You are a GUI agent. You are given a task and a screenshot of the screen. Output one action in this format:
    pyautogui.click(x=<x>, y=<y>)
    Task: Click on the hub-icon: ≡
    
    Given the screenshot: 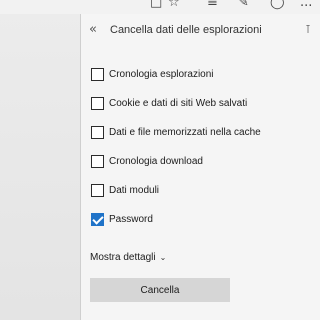 What is the action you would take?
    pyautogui.click(x=212, y=5)
    